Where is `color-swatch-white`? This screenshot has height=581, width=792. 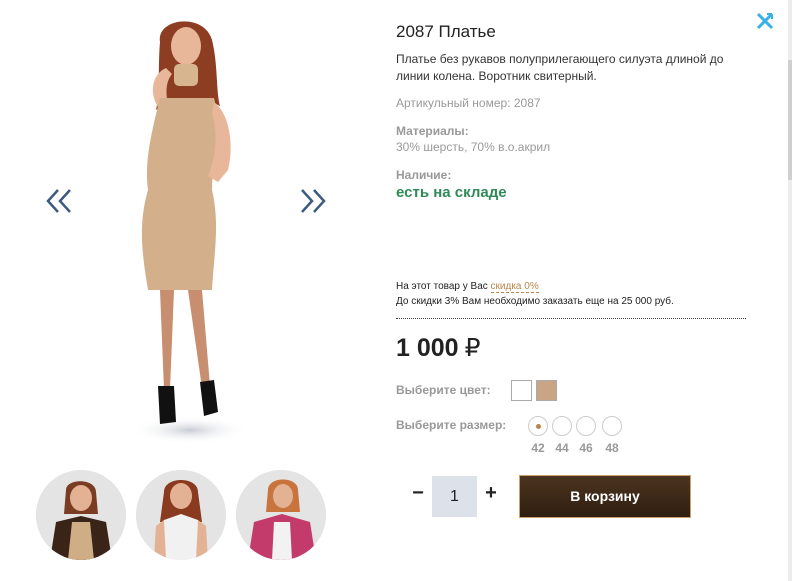 color-swatch-white is located at coordinates (521, 390).